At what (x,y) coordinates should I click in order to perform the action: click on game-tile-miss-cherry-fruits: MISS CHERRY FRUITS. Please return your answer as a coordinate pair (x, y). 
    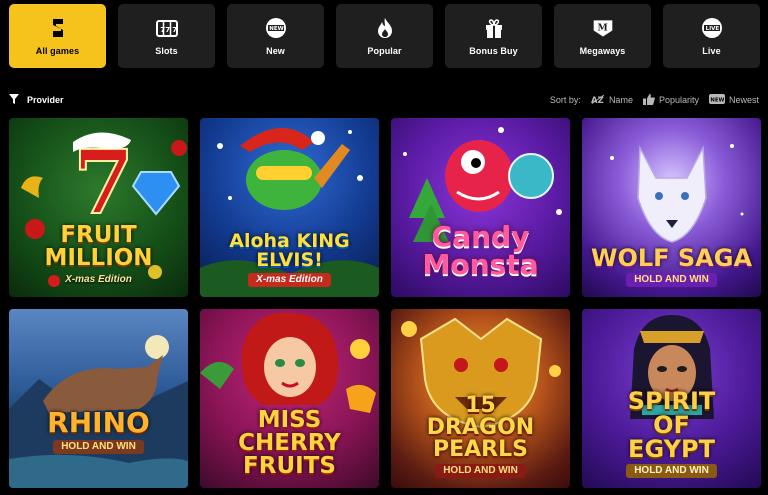
    Looking at the image, I should click on (289, 398).